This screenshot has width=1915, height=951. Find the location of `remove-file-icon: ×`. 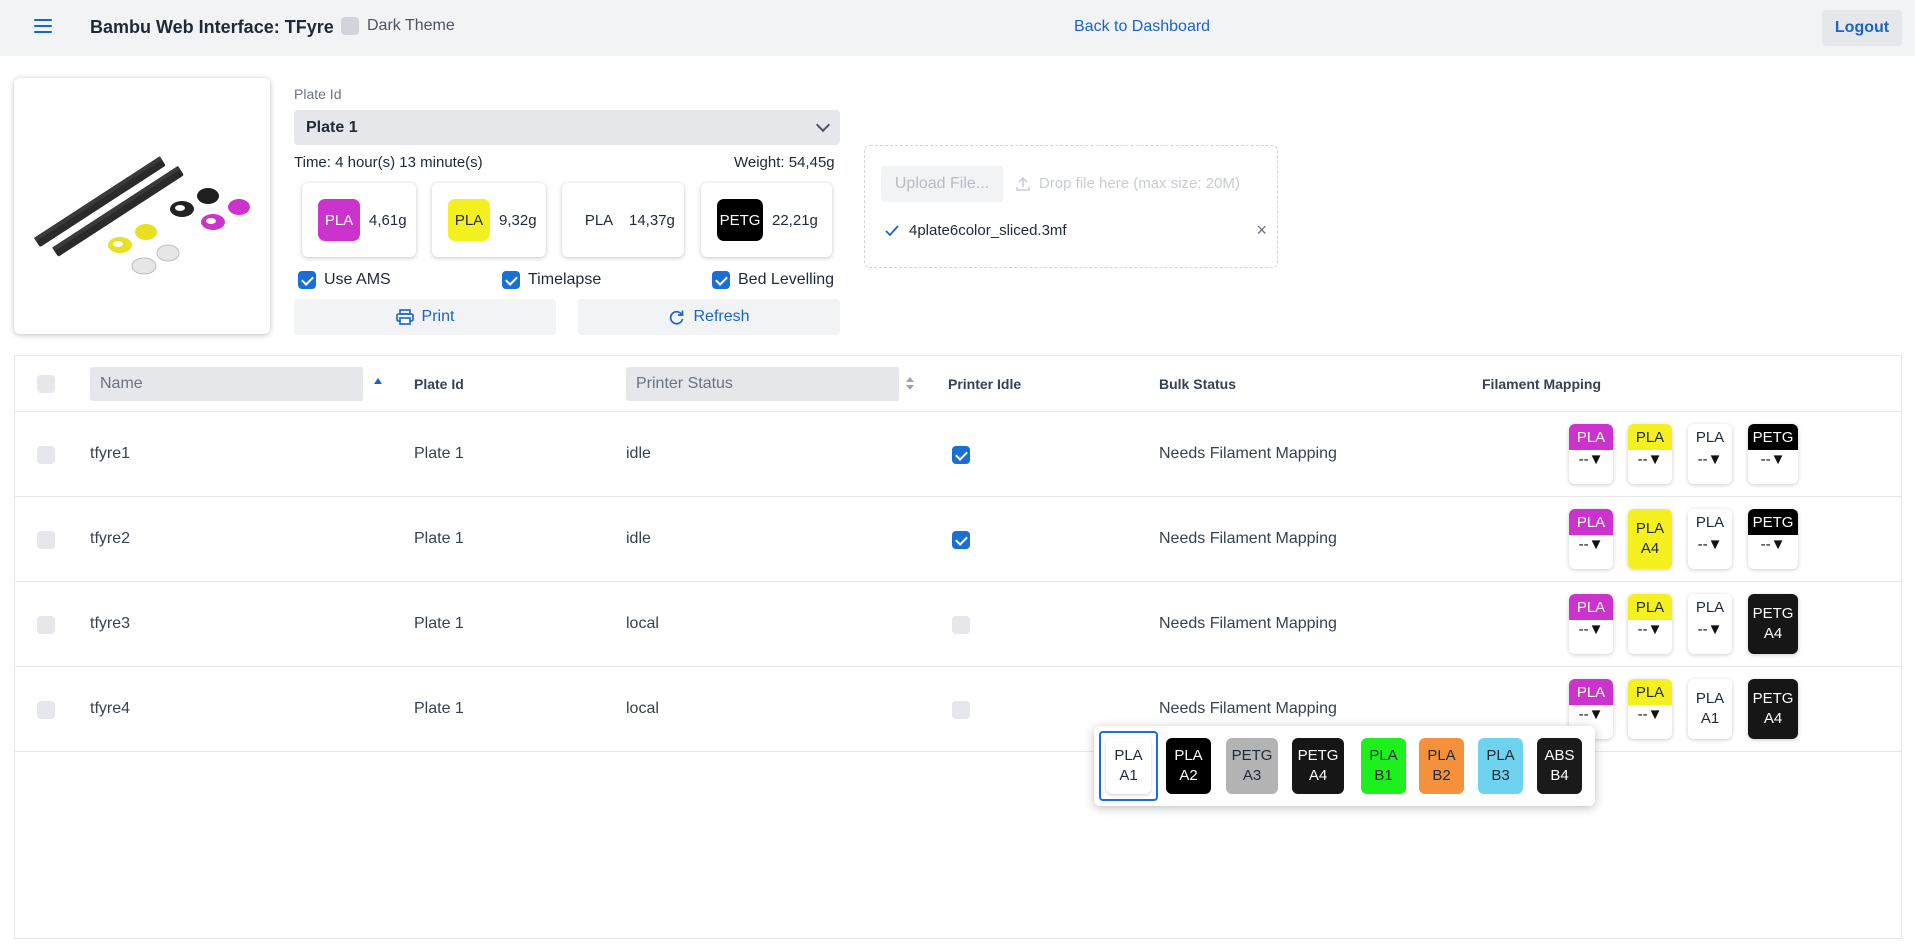

remove-file-icon: × is located at coordinates (1261, 230).